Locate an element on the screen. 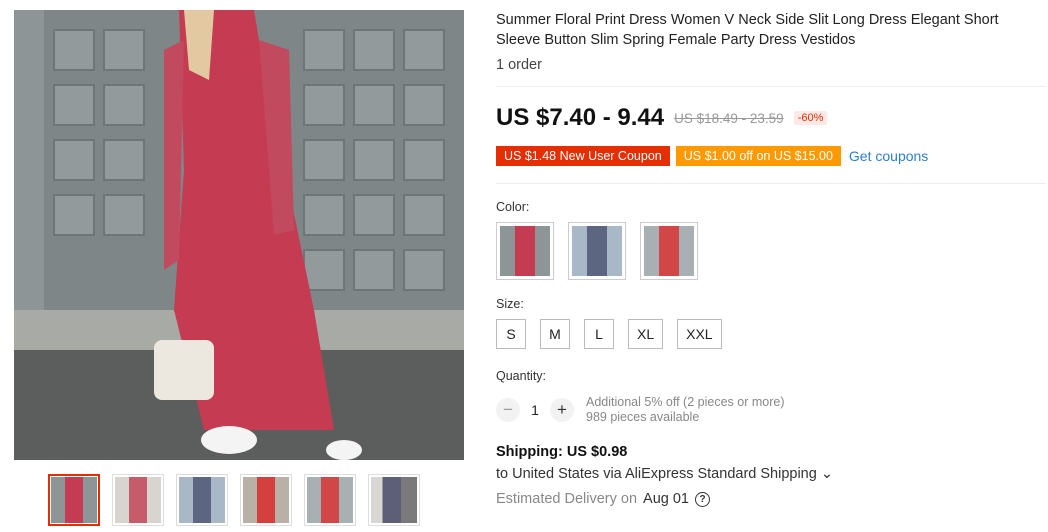 This screenshot has height=532, width=1048. color-label: Color: is located at coordinates (513, 207).